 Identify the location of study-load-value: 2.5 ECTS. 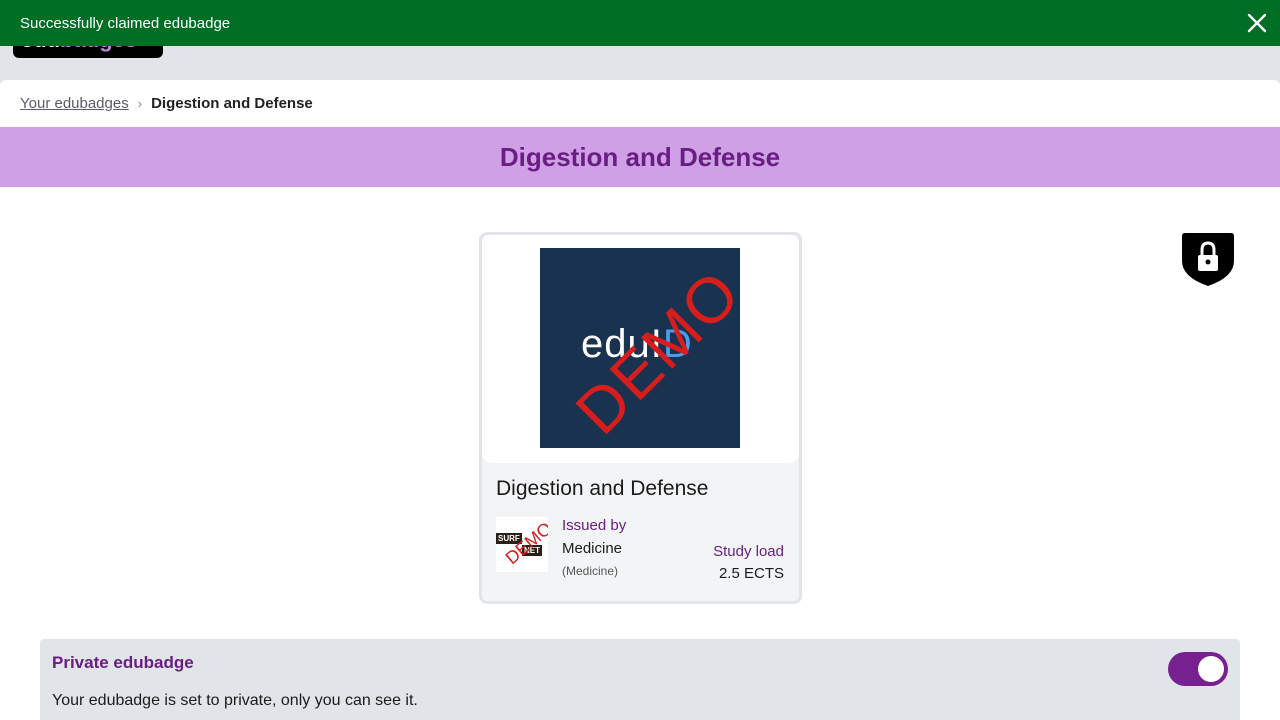
(751, 573).